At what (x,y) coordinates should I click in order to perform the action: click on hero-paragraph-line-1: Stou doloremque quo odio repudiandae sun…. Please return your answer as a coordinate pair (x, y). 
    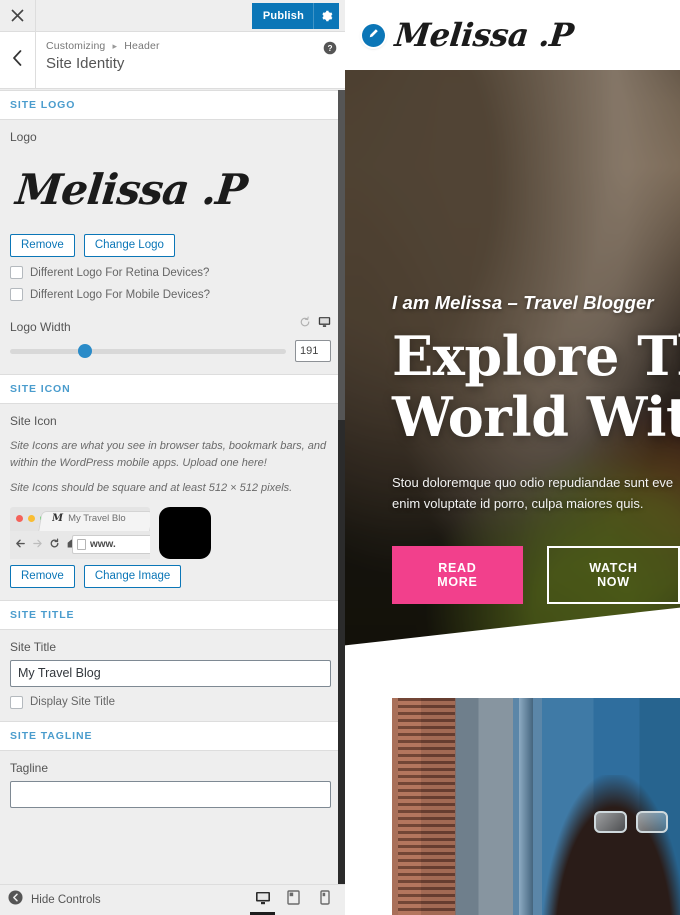
    Looking at the image, I should click on (533, 483).